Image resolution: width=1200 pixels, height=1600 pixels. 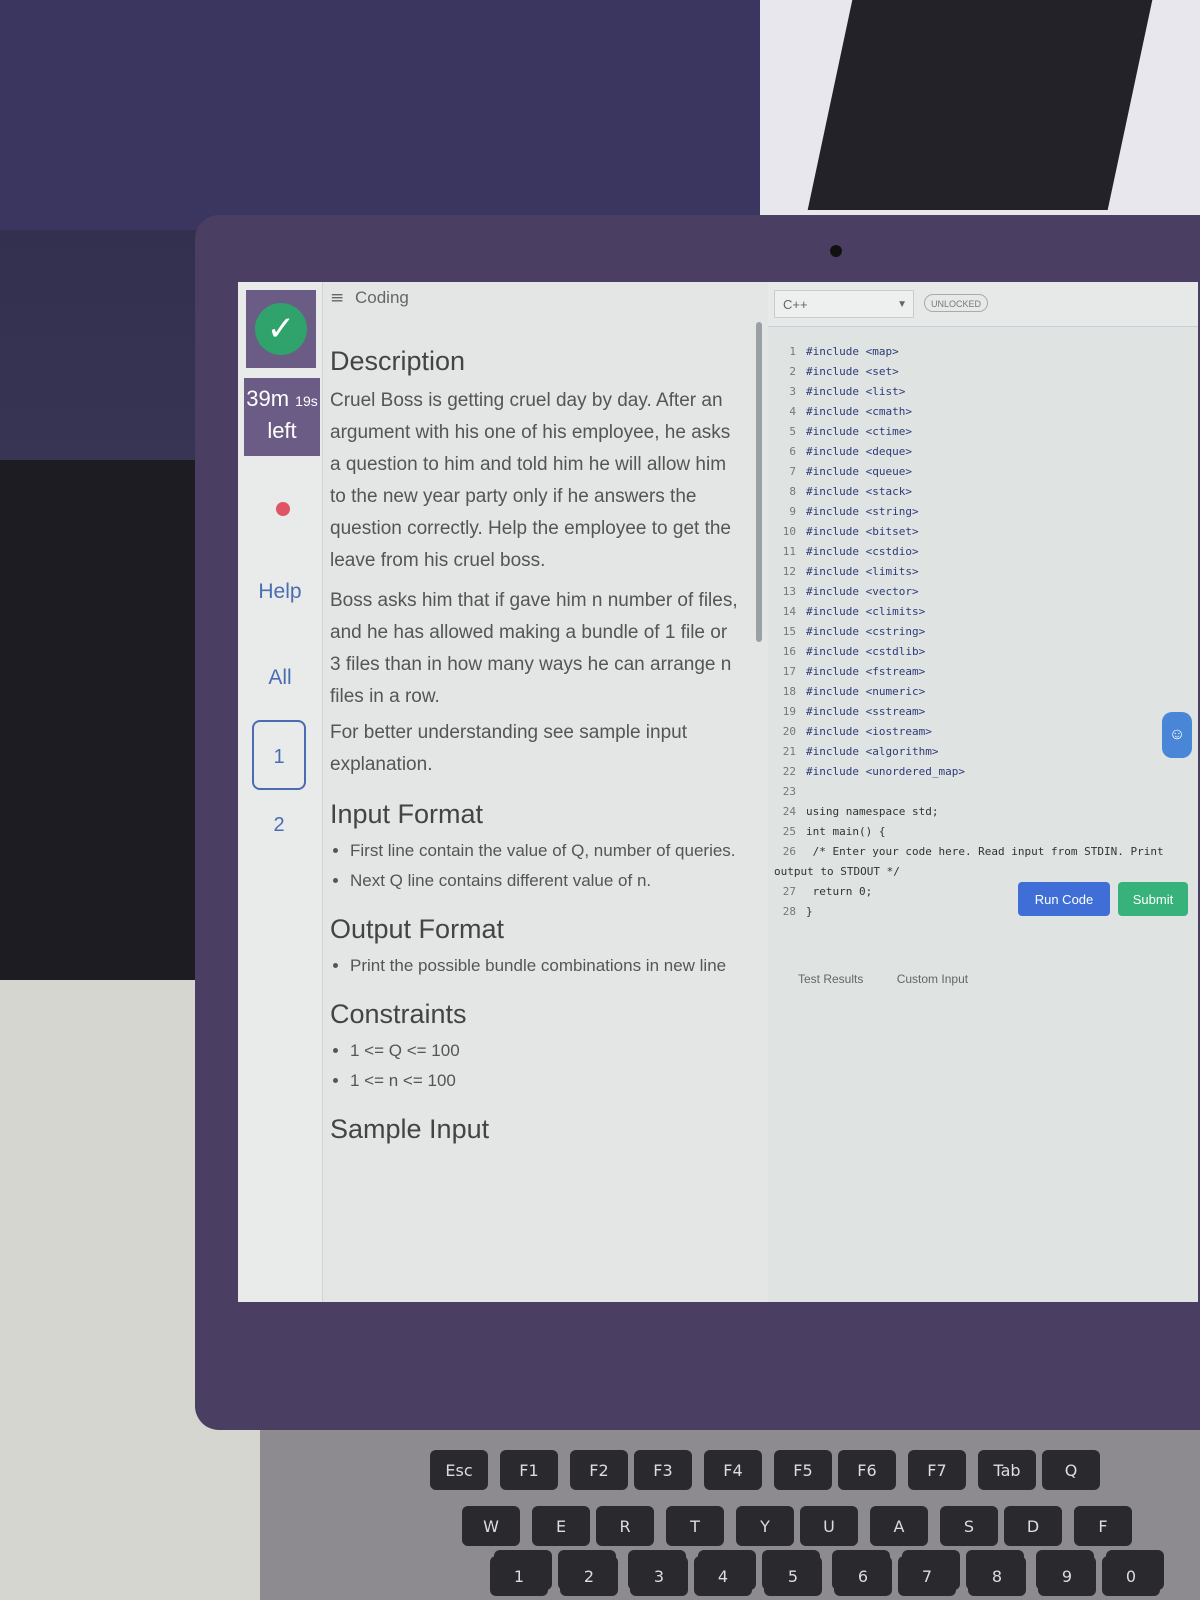 What do you see at coordinates (280, 678) in the screenshot?
I see `all-questions-link: All` at bounding box center [280, 678].